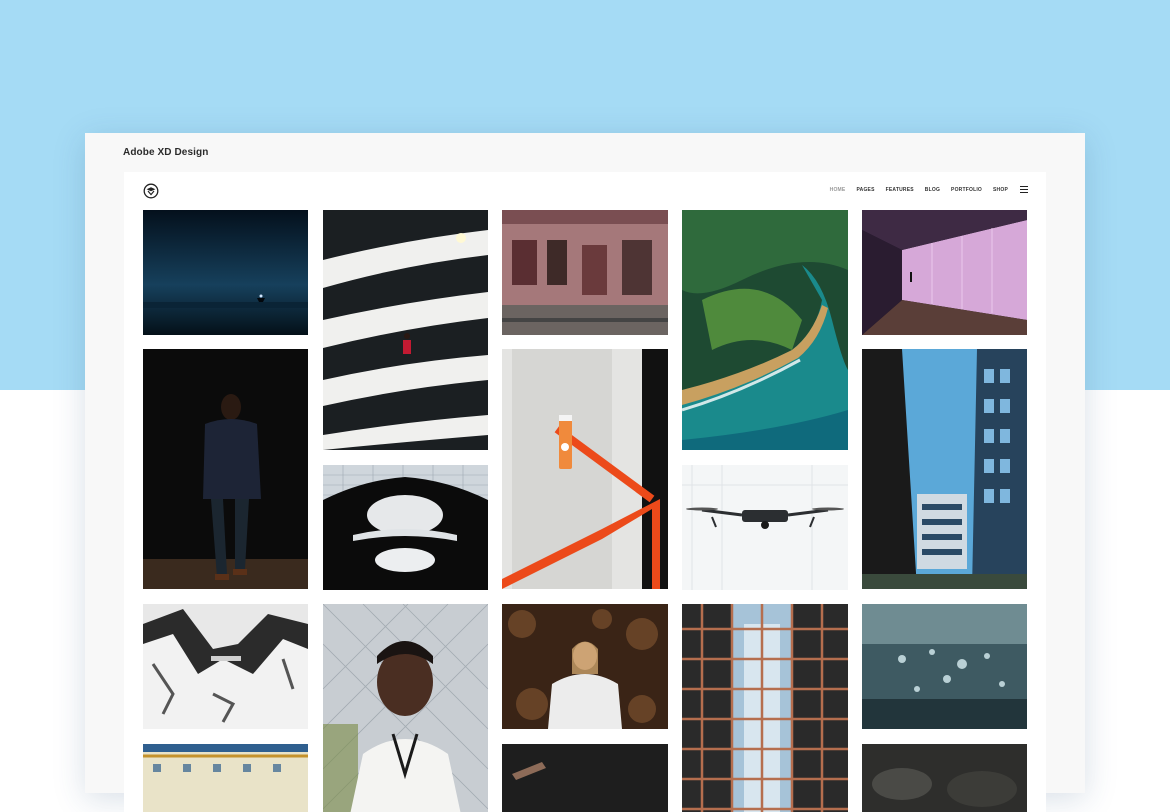  Describe the element at coordinates (1024, 189) in the screenshot. I see `hamburger-icon` at that location.